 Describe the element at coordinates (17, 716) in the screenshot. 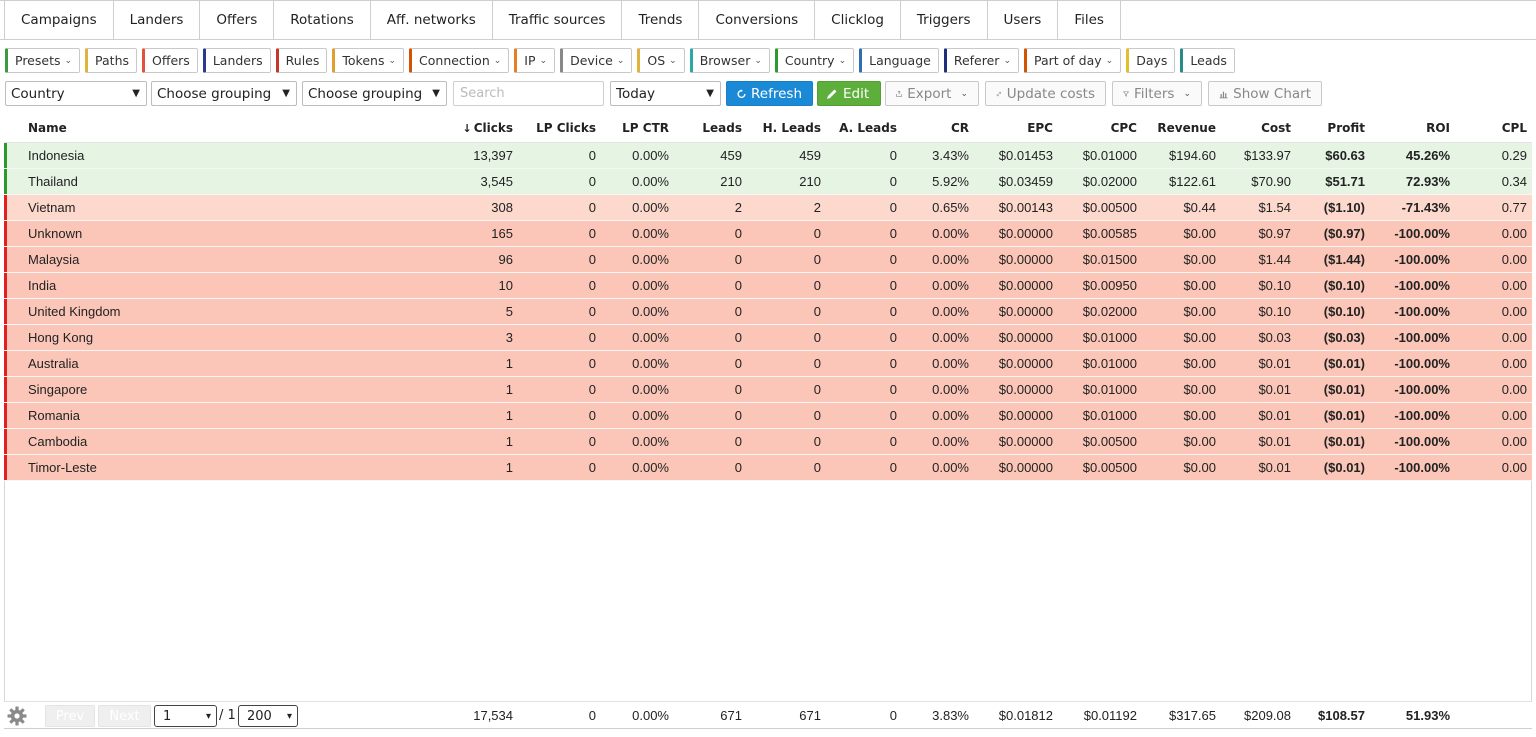

I see `gear-icon` at that location.